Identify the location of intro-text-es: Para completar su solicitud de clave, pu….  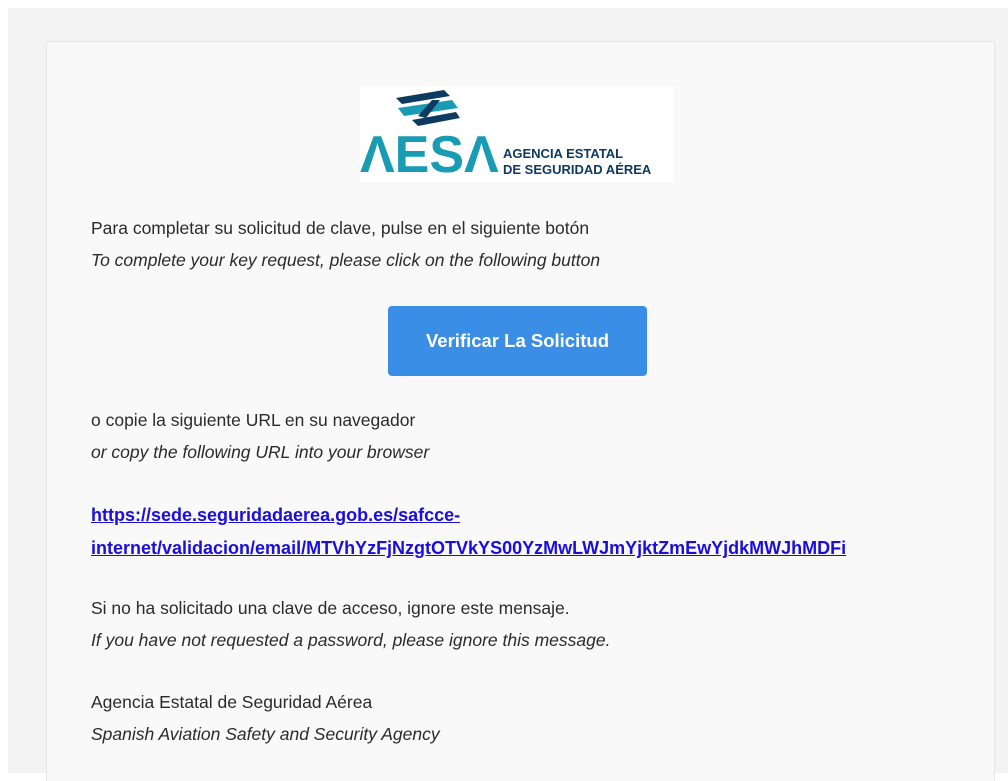
(340, 228).